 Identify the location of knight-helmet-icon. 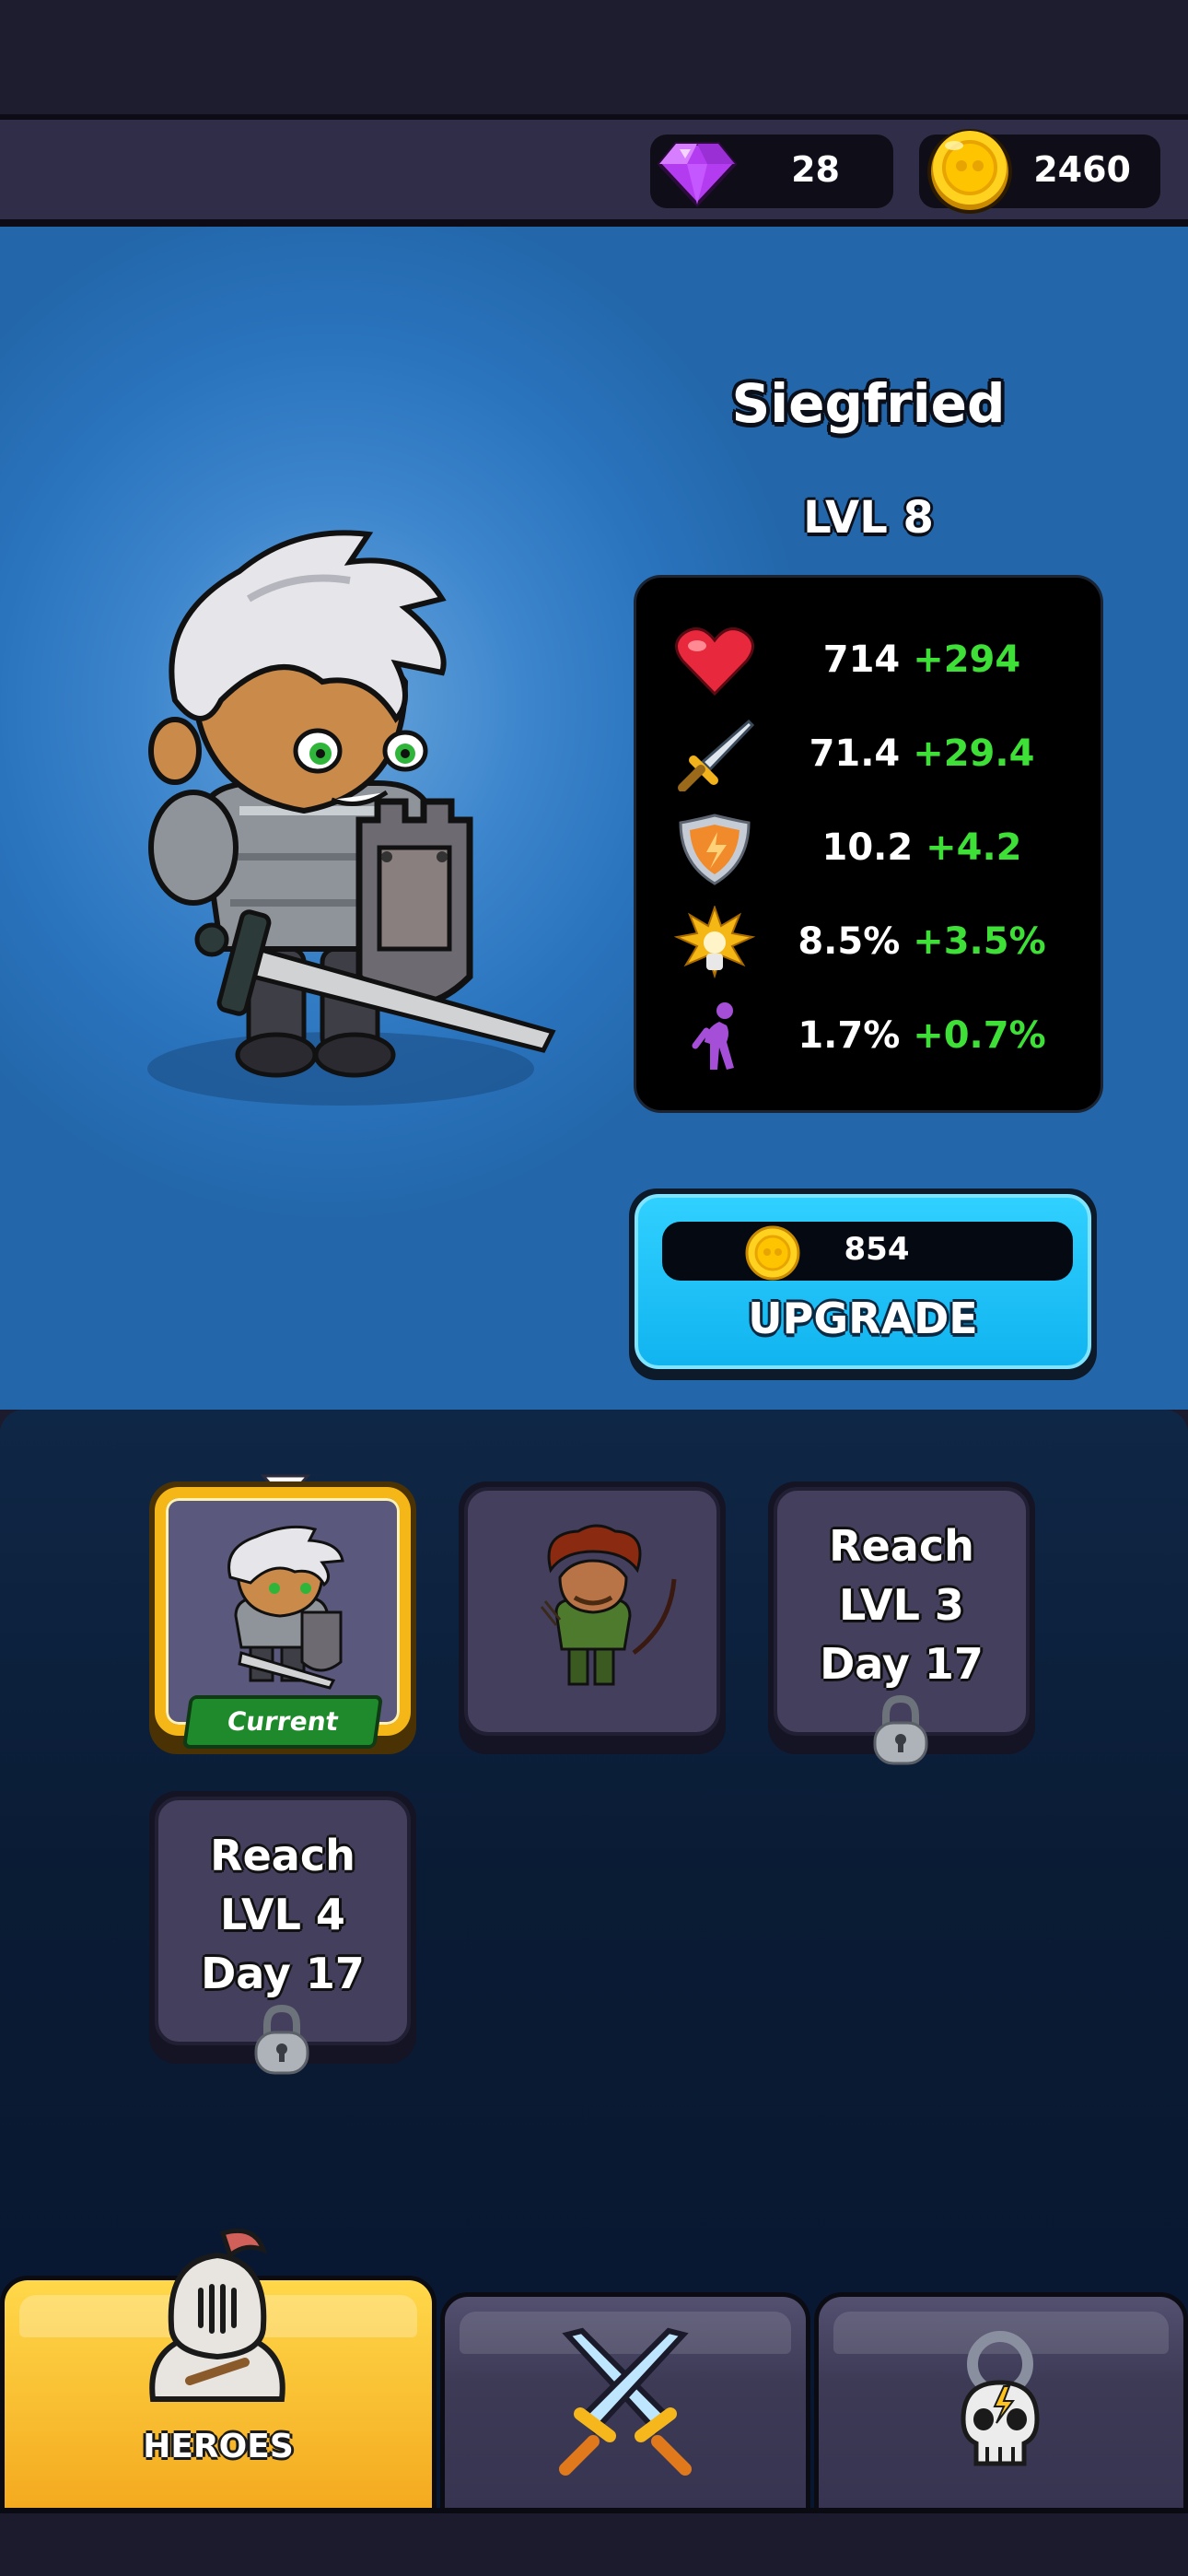
(217, 2315).